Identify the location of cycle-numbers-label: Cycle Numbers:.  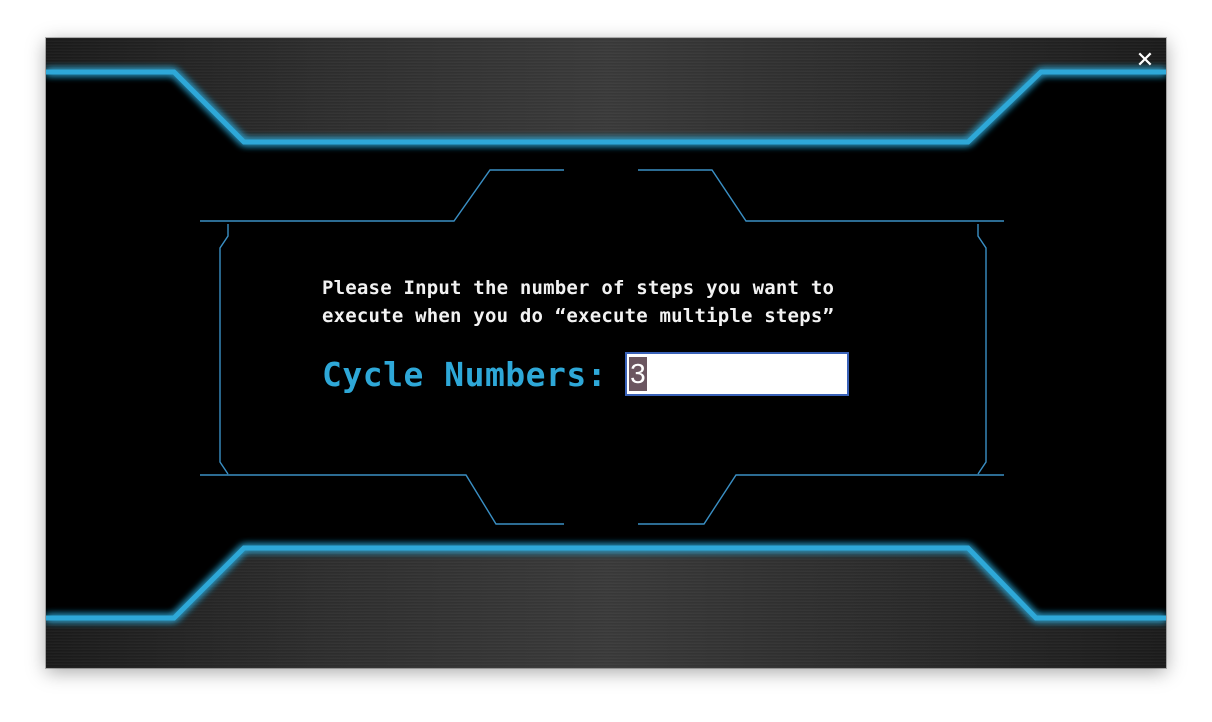
(465, 374).